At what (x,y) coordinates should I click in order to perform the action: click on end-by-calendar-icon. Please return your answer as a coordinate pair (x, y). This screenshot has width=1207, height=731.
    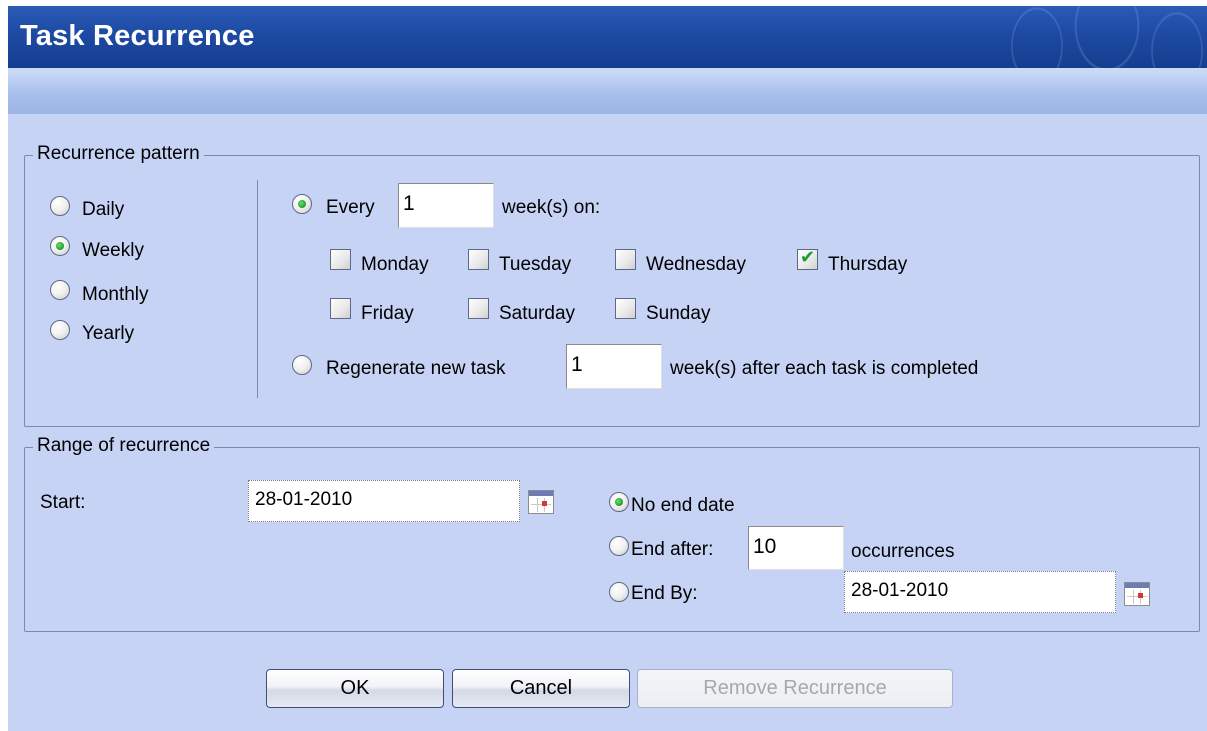
    Looking at the image, I should click on (1137, 594).